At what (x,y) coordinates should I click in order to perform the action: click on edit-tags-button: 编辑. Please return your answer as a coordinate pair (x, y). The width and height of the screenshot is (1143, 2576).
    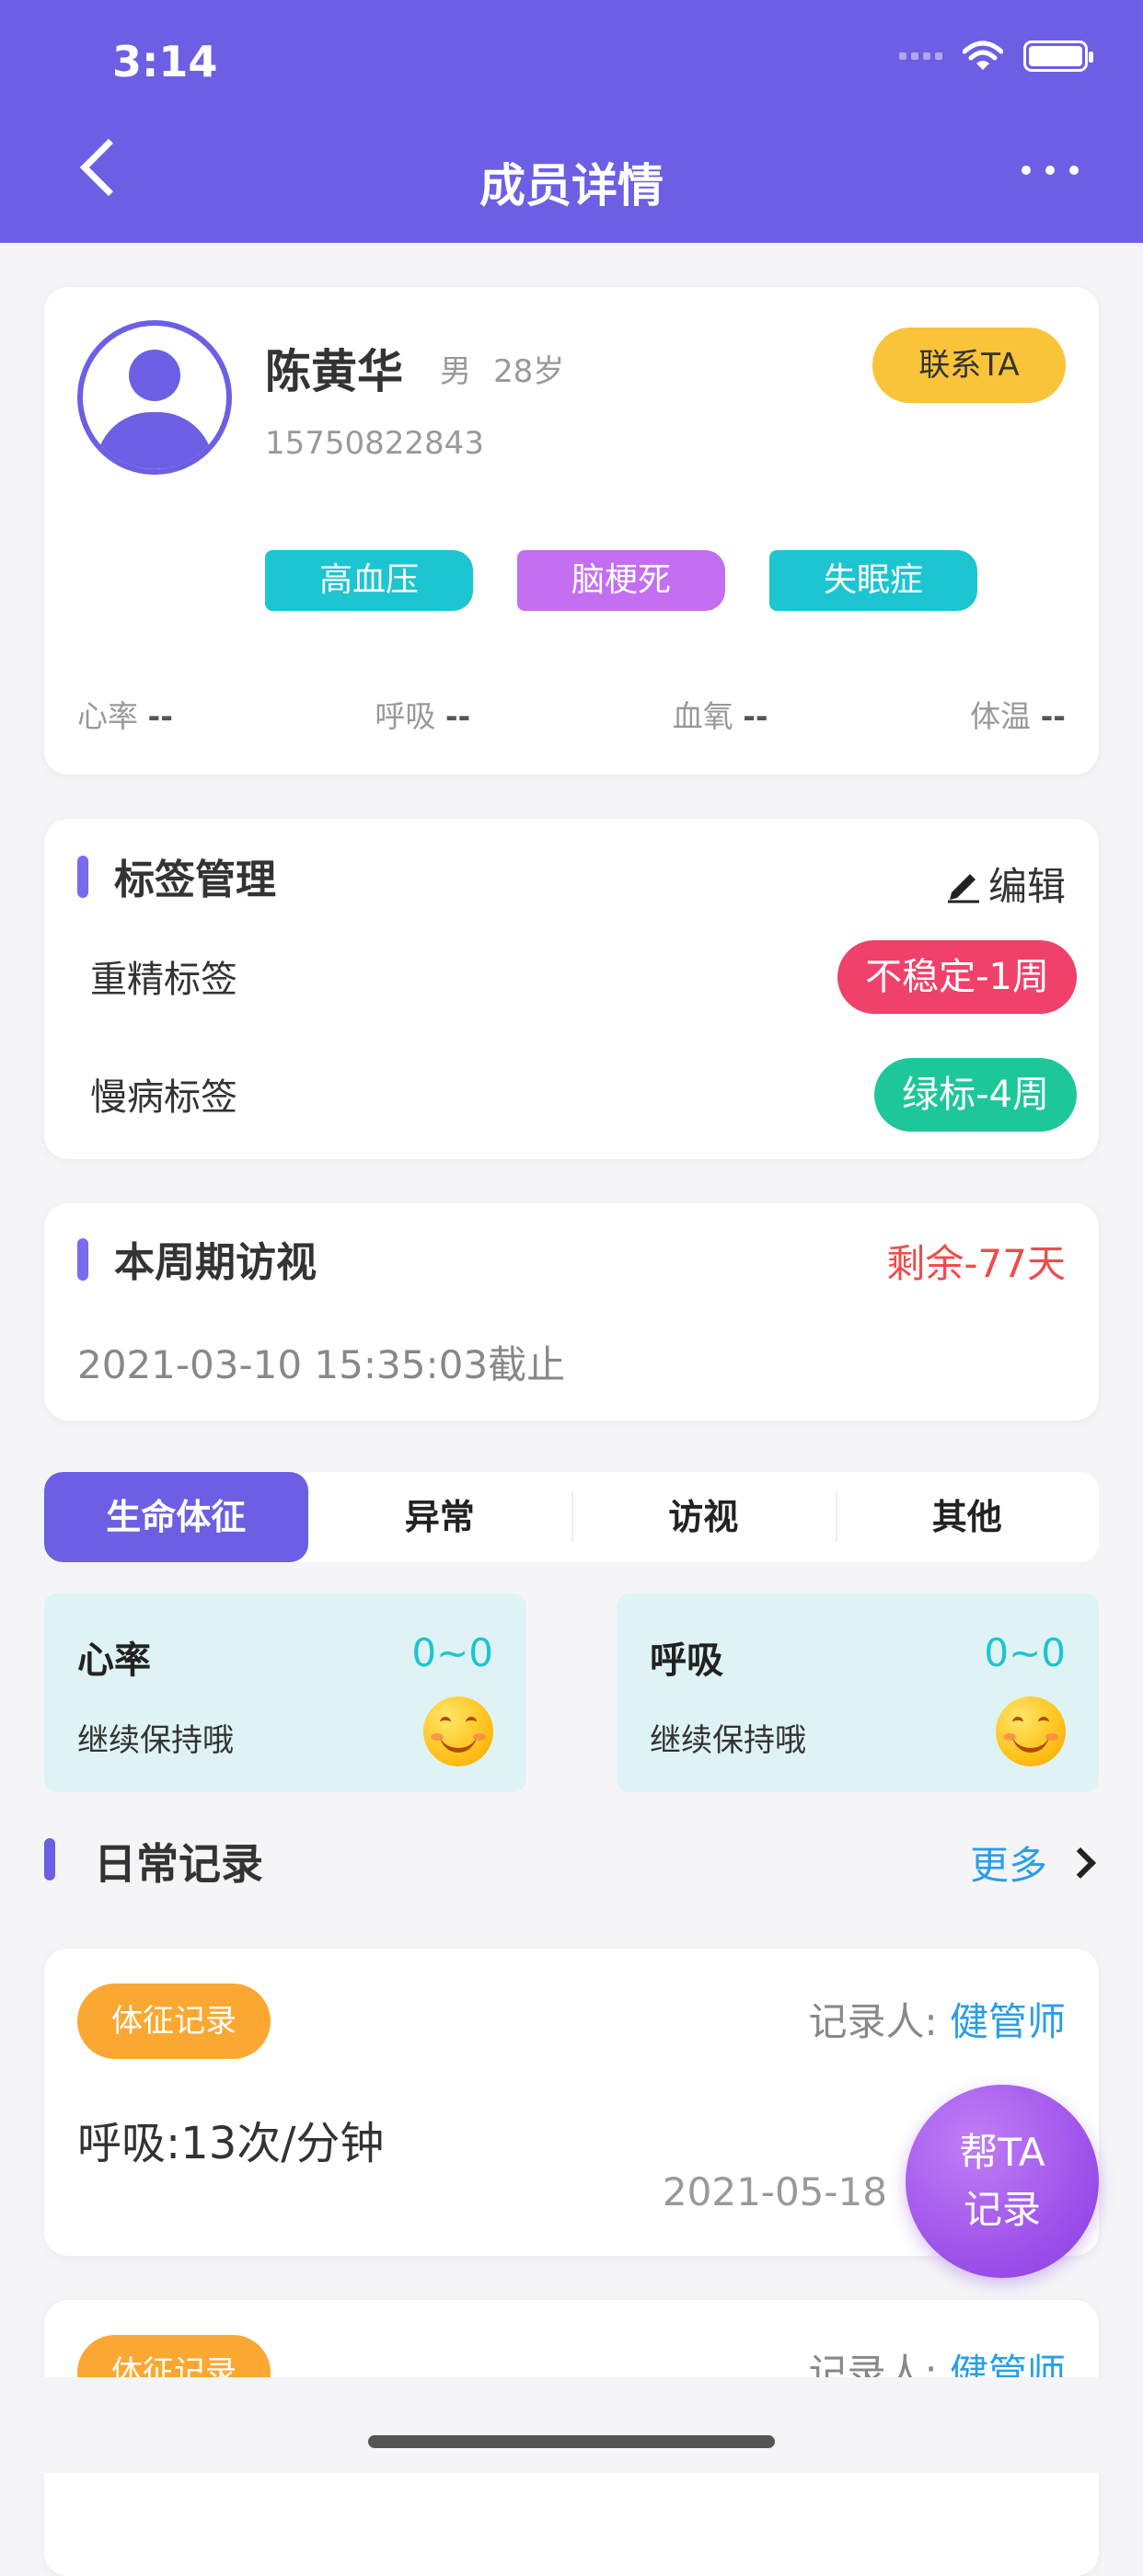
    Looking at the image, I should click on (1005, 884).